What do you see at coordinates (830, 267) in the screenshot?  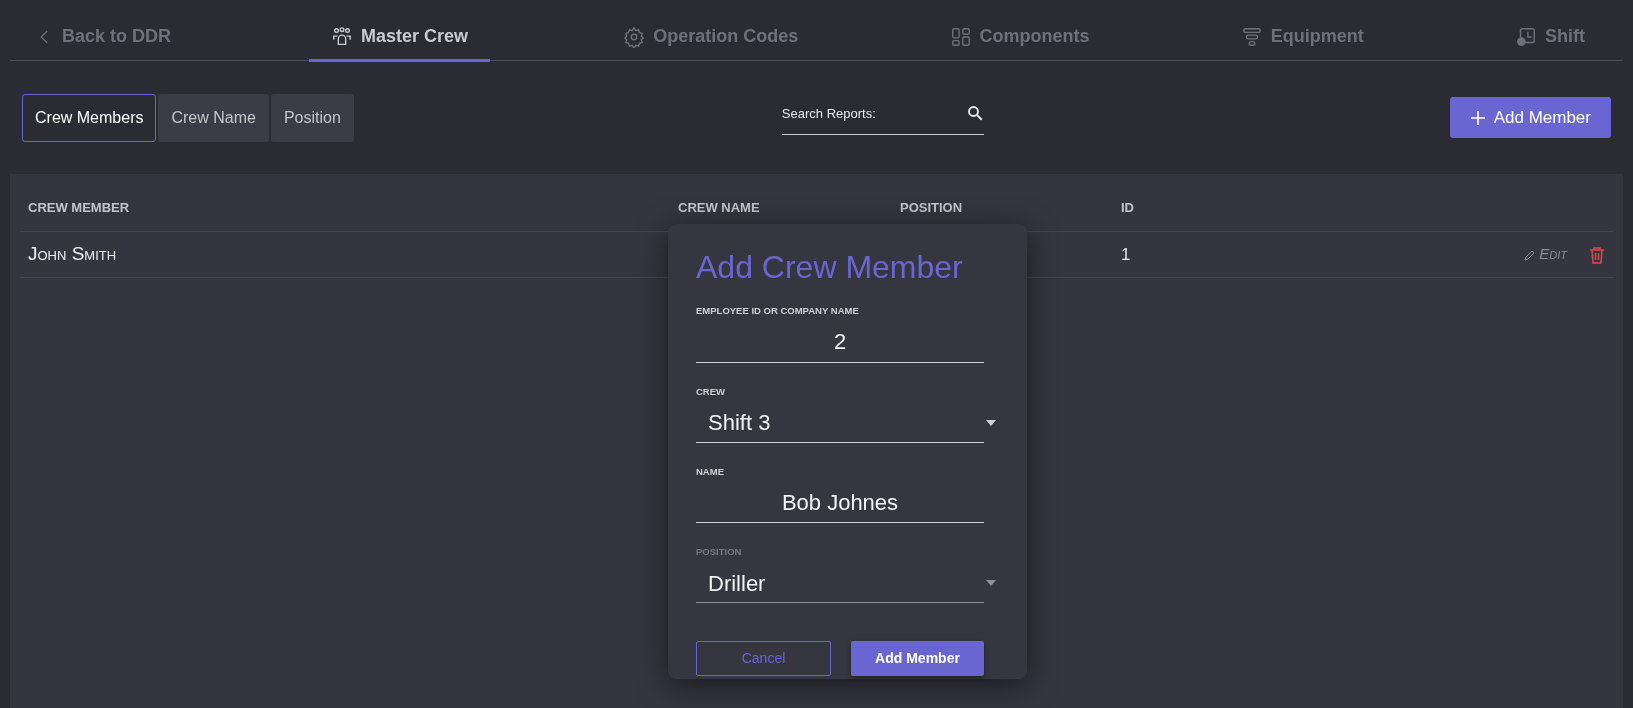 I see `modal-title: Add Crew Member` at bounding box center [830, 267].